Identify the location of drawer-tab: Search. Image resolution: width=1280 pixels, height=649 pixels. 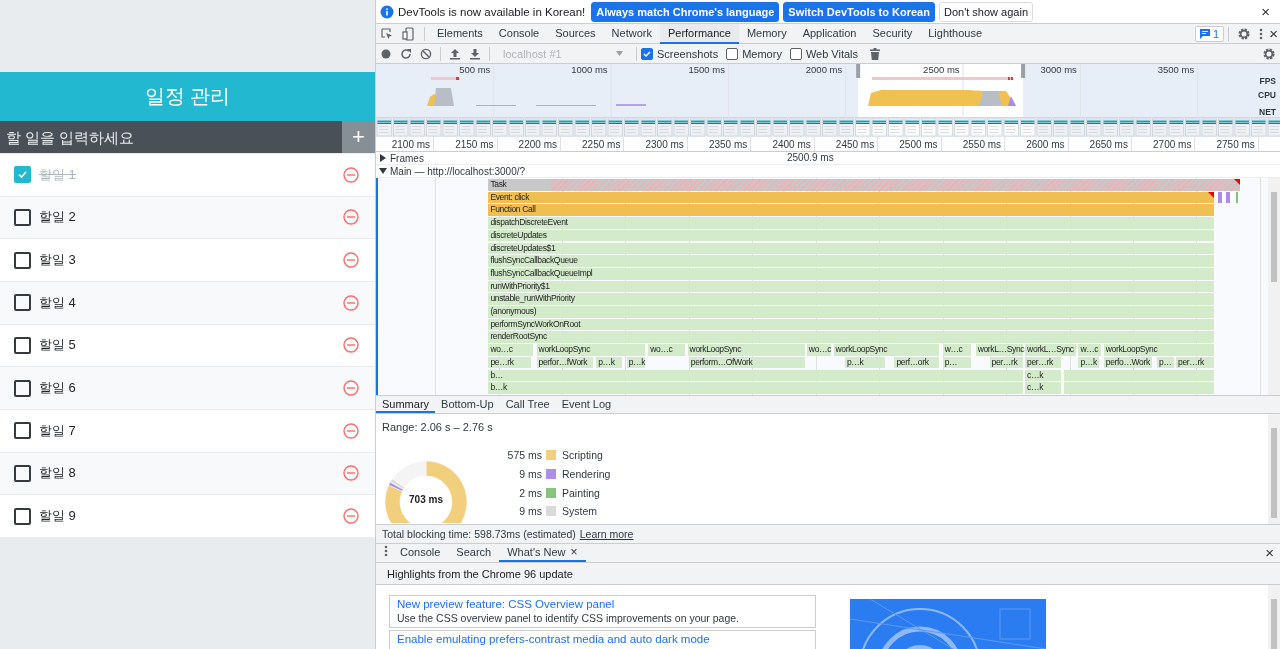
(474, 553).